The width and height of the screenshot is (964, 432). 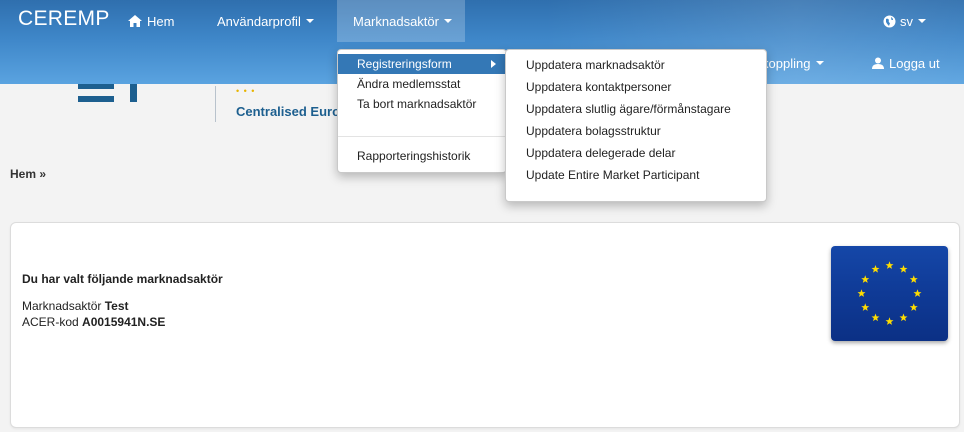 What do you see at coordinates (215, 104) in the screenshot?
I see `logo-separator` at bounding box center [215, 104].